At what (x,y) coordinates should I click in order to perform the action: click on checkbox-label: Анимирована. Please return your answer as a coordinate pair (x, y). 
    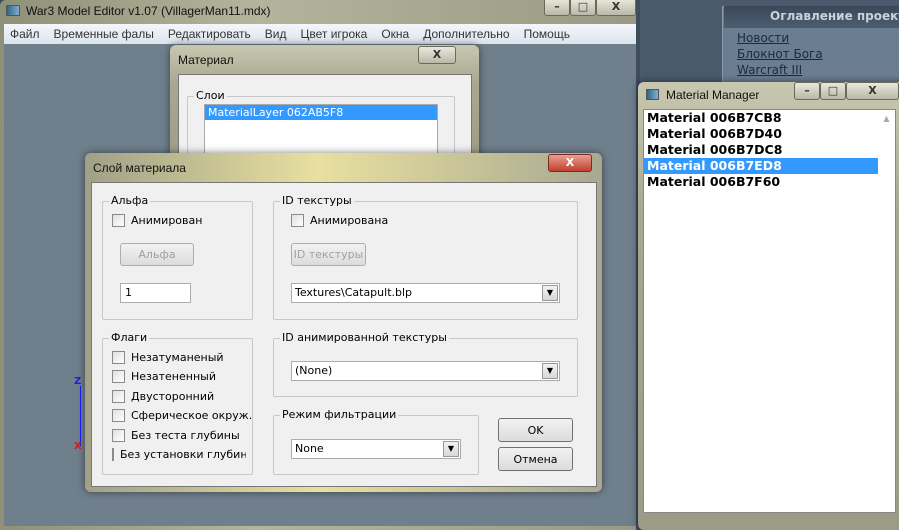
    Looking at the image, I should click on (349, 220).